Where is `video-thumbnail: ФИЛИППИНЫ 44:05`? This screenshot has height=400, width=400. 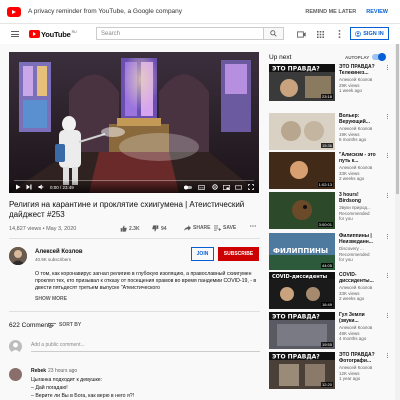
video-thumbnail: ФИЛИППИНЫ 44:05 is located at coordinates (302, 251).